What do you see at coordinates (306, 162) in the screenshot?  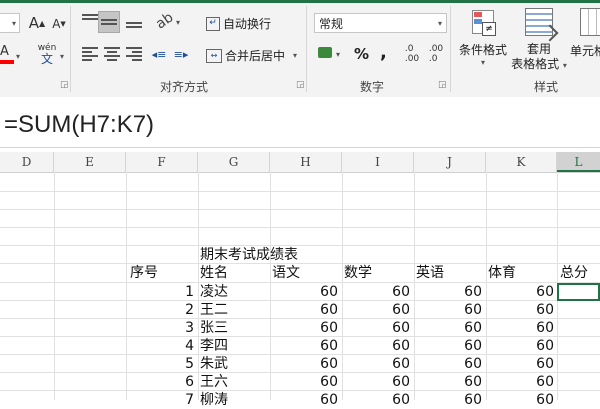 I see `column-header-h: H` at bounding box center [306, 162].